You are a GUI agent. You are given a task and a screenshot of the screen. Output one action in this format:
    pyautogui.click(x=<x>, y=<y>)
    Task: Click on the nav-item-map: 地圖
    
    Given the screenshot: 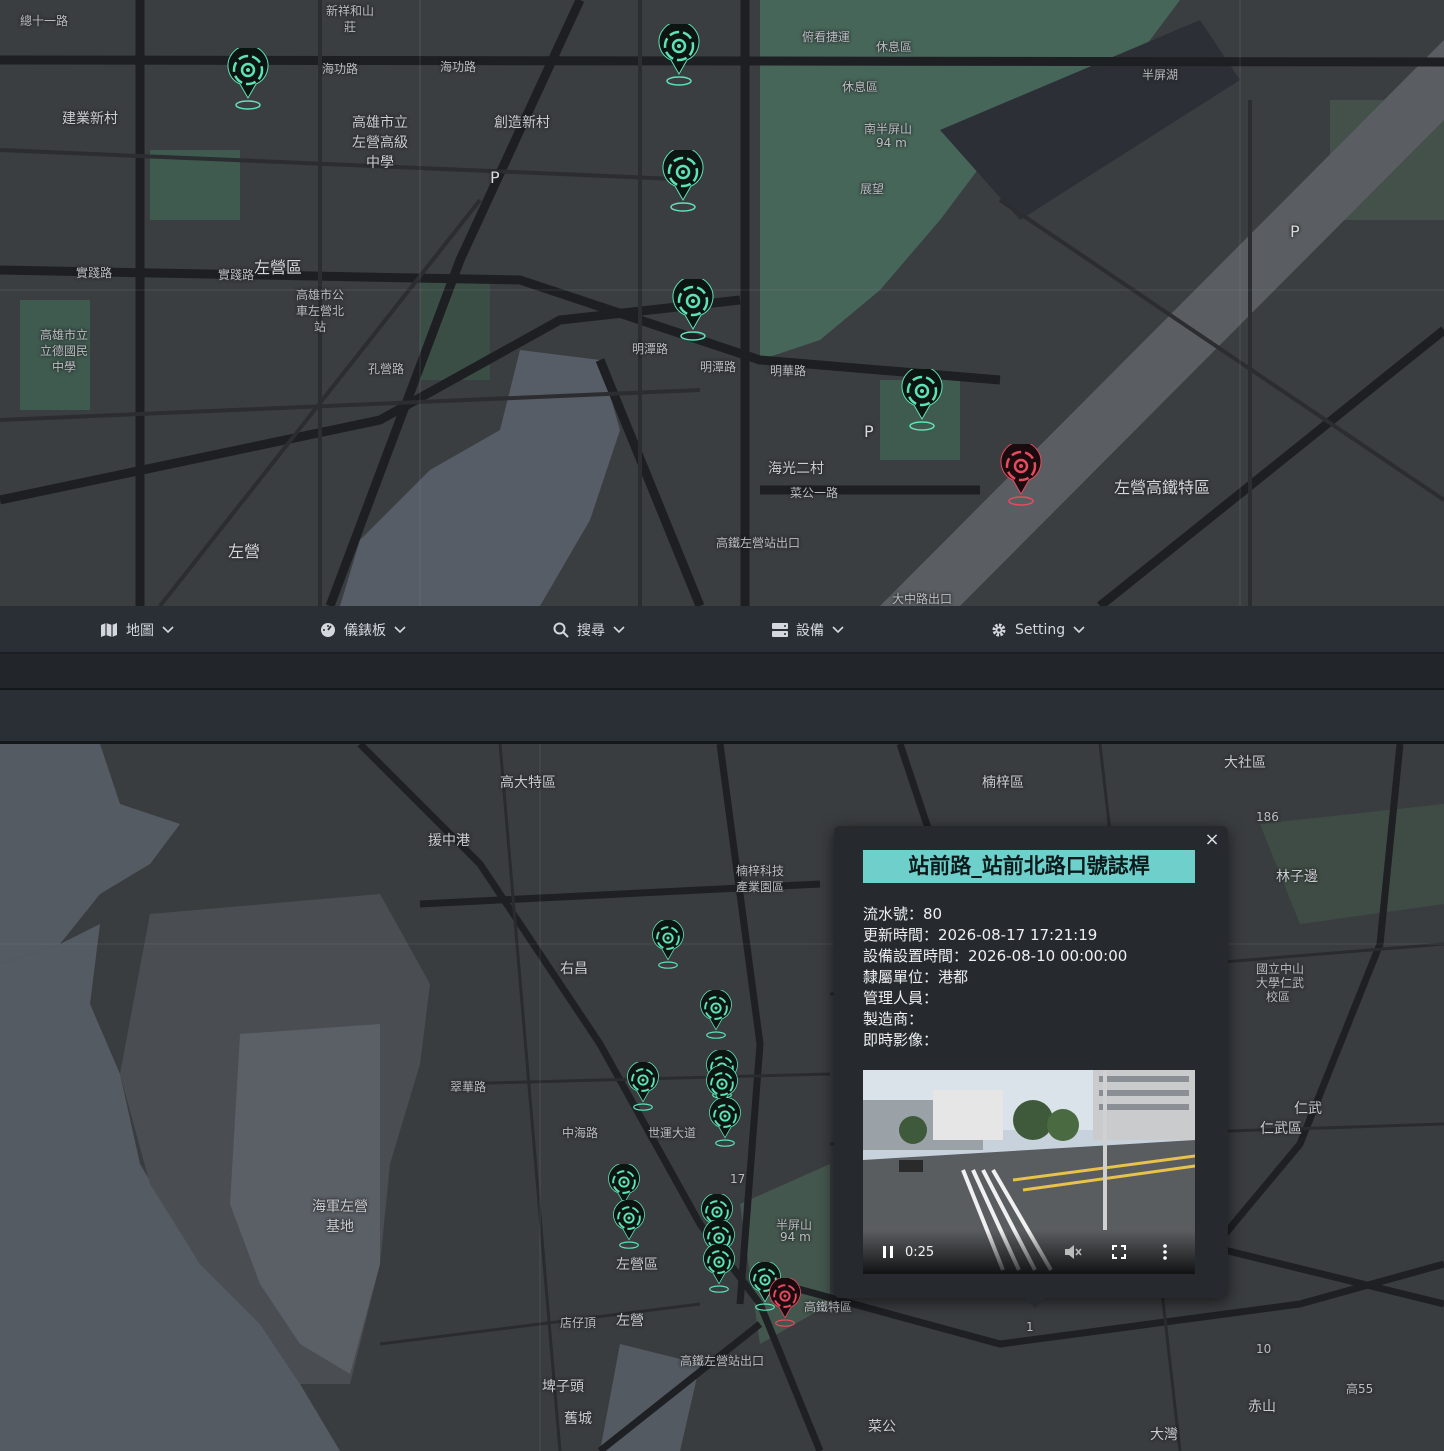 What is the action you would take?
    pyautogui.click(x=137, y=630)
    